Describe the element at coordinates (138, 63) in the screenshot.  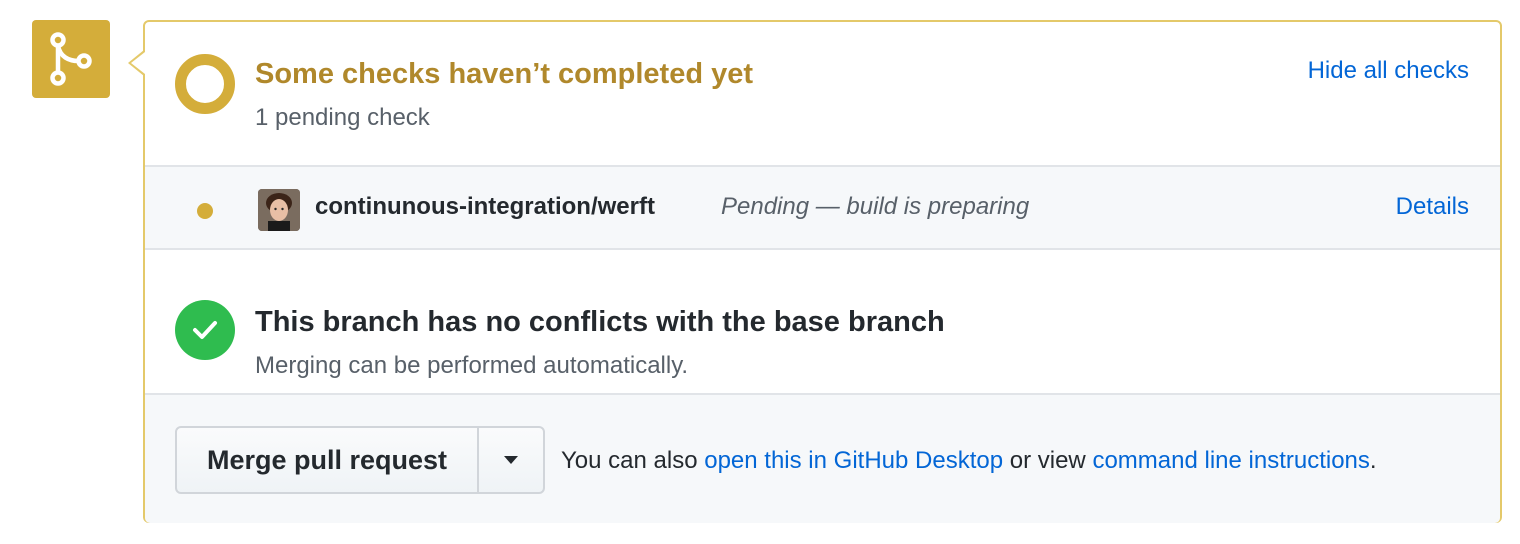
I see `panel-pointer-fill` at that location.